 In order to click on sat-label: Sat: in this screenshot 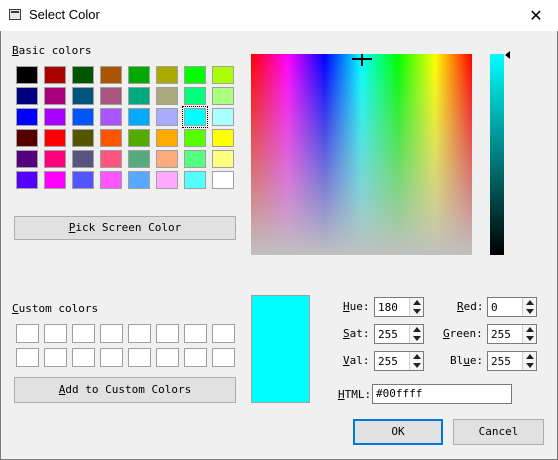, I will do `click(356, 333)`.